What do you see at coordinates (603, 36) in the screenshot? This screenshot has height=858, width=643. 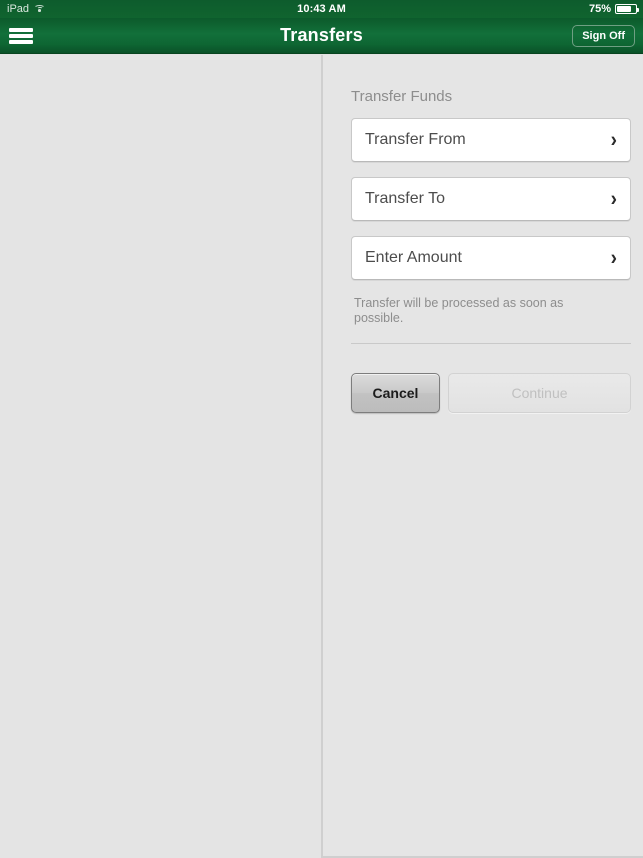 I see `sign-off-button: Sign Off` at bounding box center [603, 36].